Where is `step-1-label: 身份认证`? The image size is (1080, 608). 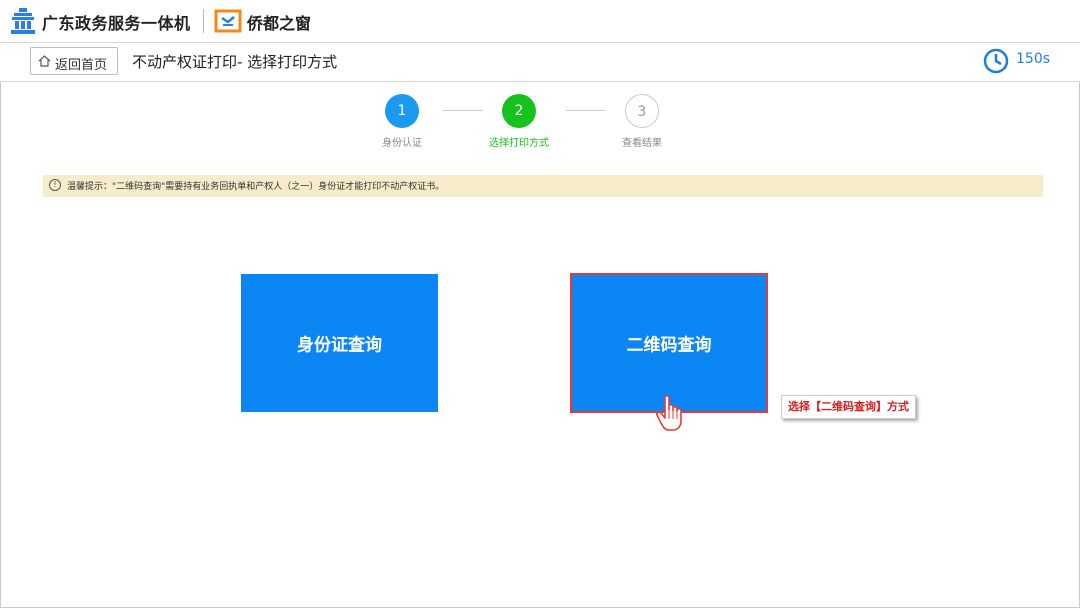
step-1-label: 身份认证 is located at coordinates (402, 143).